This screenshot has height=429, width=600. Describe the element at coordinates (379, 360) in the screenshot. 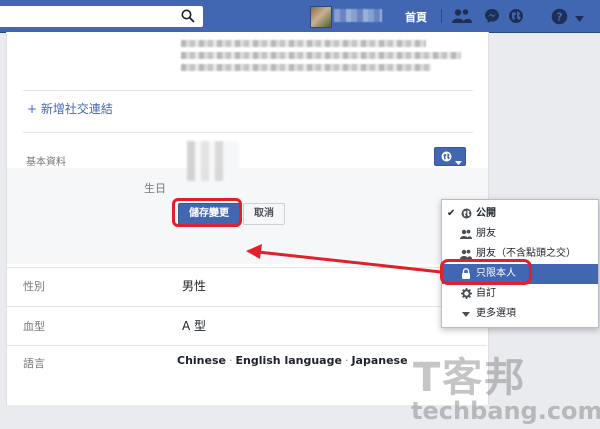

I see `language-item: Japanese` at that location.